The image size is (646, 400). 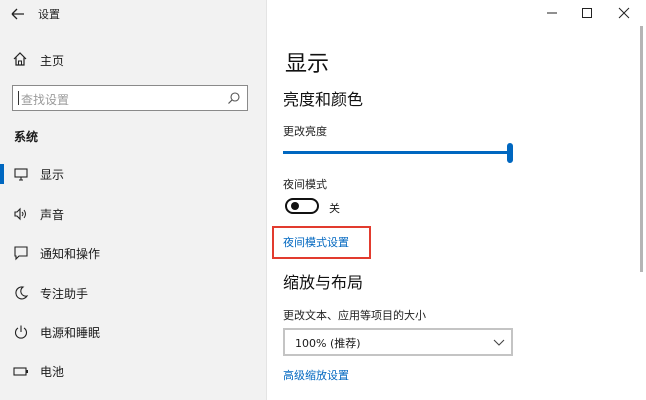 What do you see at coordinates (316, 375) in the screenshot?
I see `advanced-scale-link: 高级缩放设置` at bounding box center [316, 375].